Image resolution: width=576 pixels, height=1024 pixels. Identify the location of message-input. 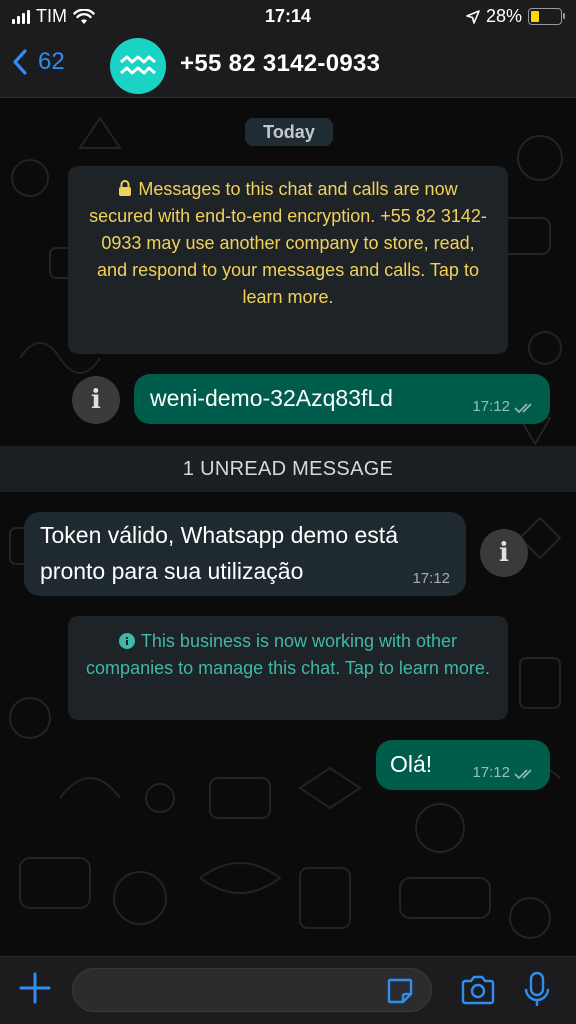
(252, 990).